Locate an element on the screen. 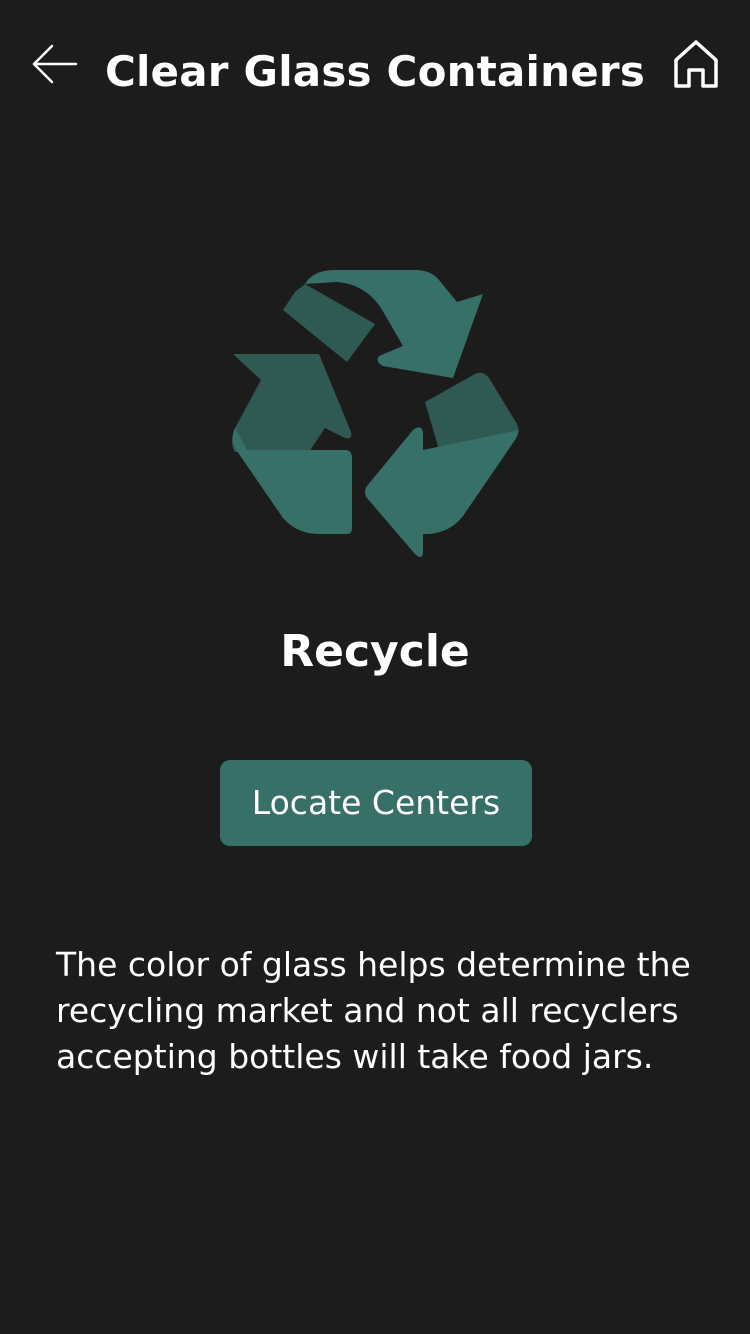 Image resolution: width=750 pixels, height=1334 pixels. home-button is located at coordinates (696, 64).